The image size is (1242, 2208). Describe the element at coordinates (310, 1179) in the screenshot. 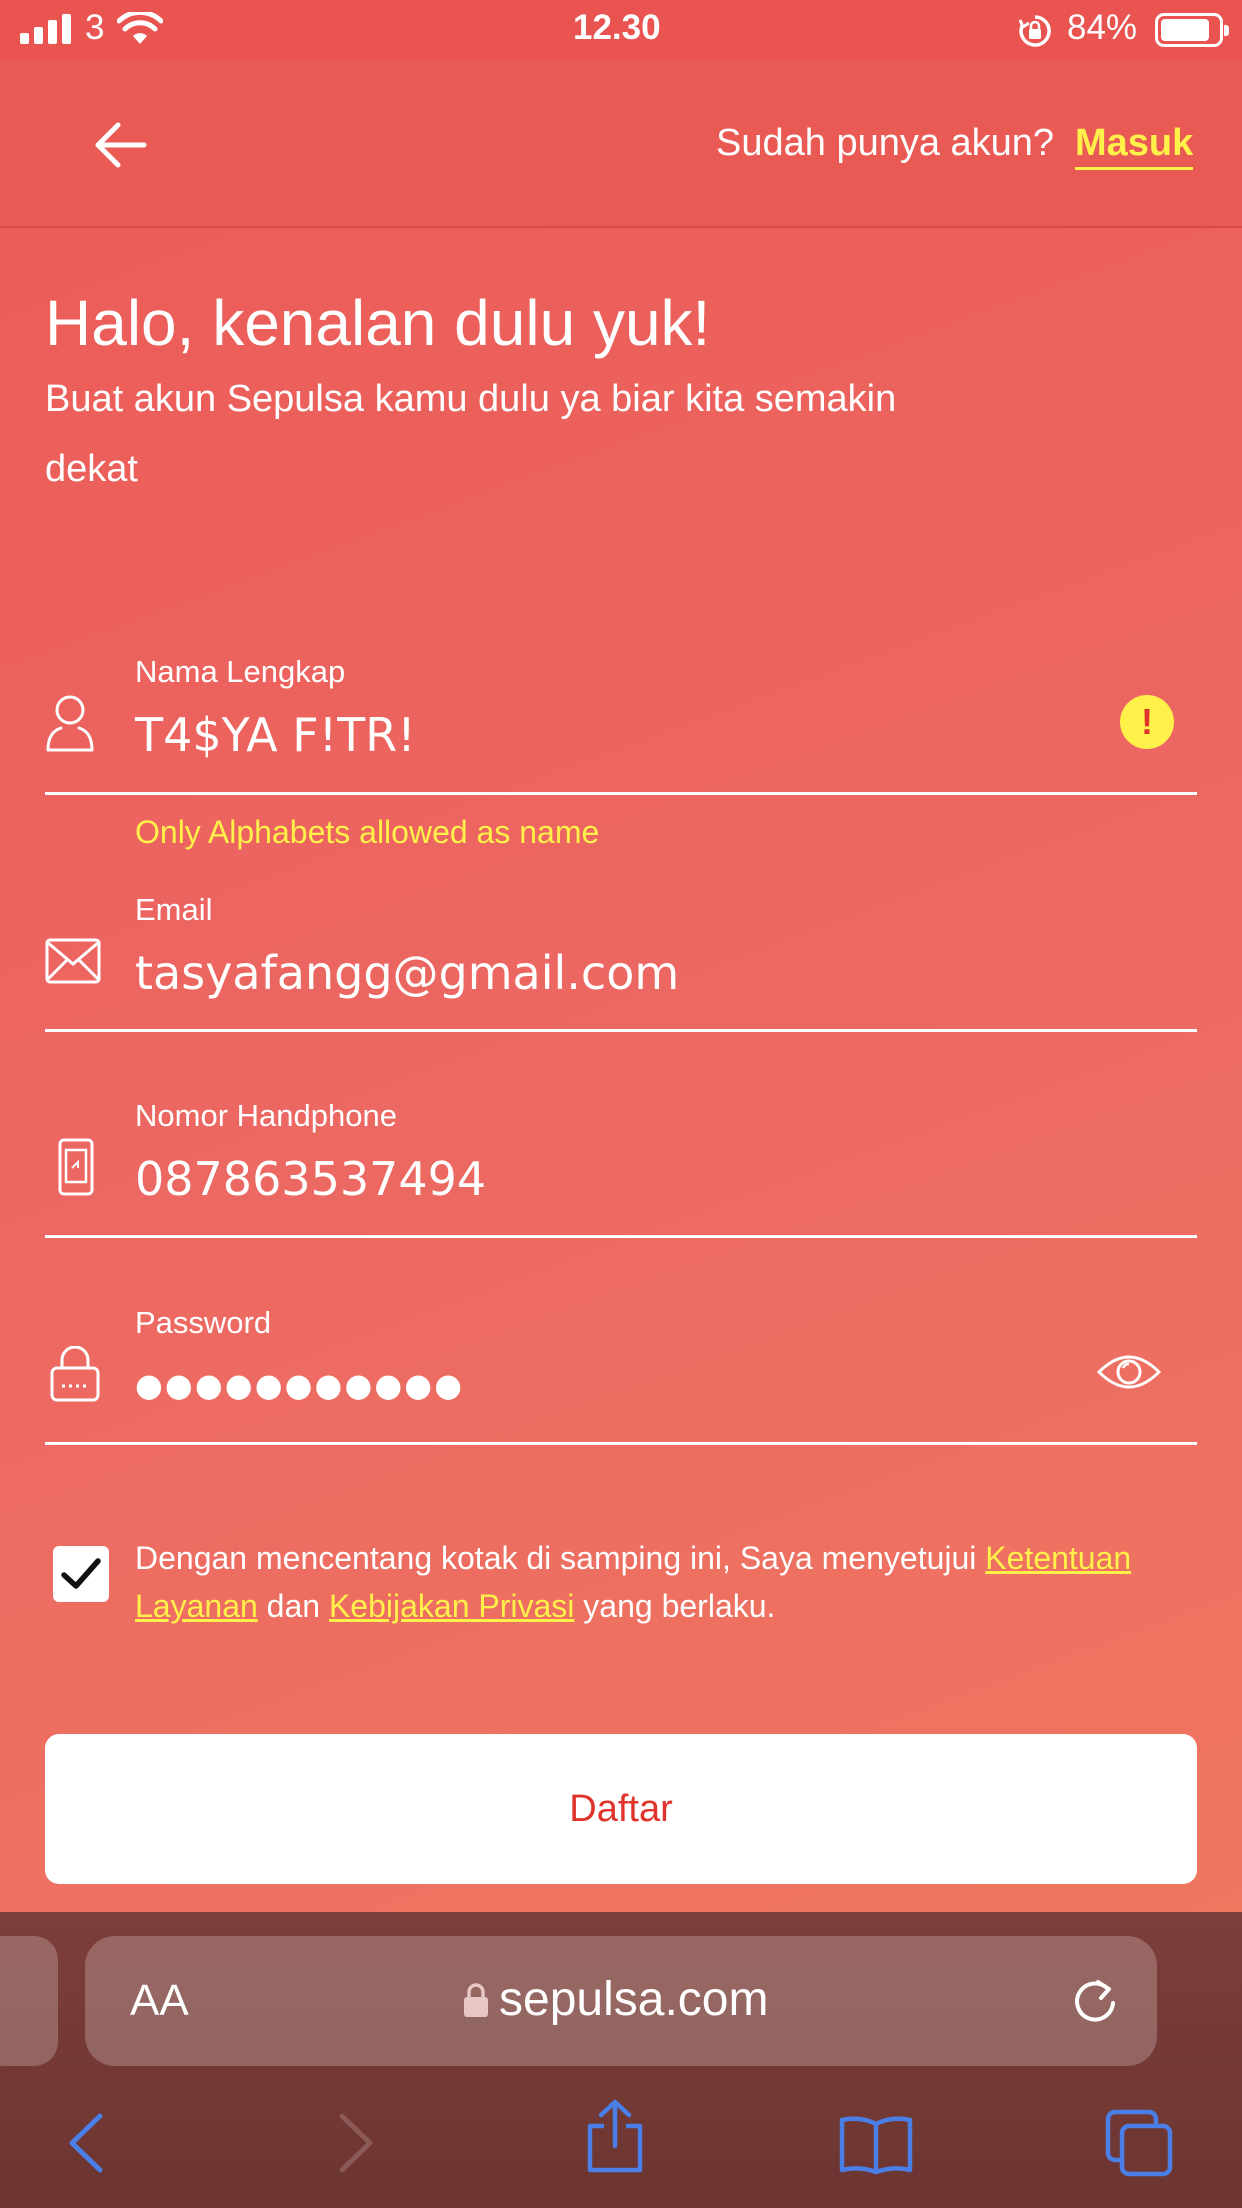

I see `phone-input: 087863537494` at that location.